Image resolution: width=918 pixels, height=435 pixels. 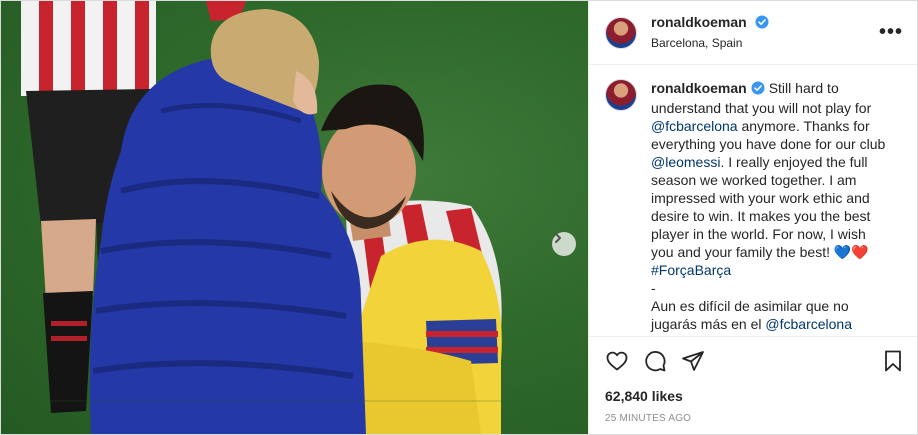 I want to click on save-bookmark-icon, so click(x=893, y=361).